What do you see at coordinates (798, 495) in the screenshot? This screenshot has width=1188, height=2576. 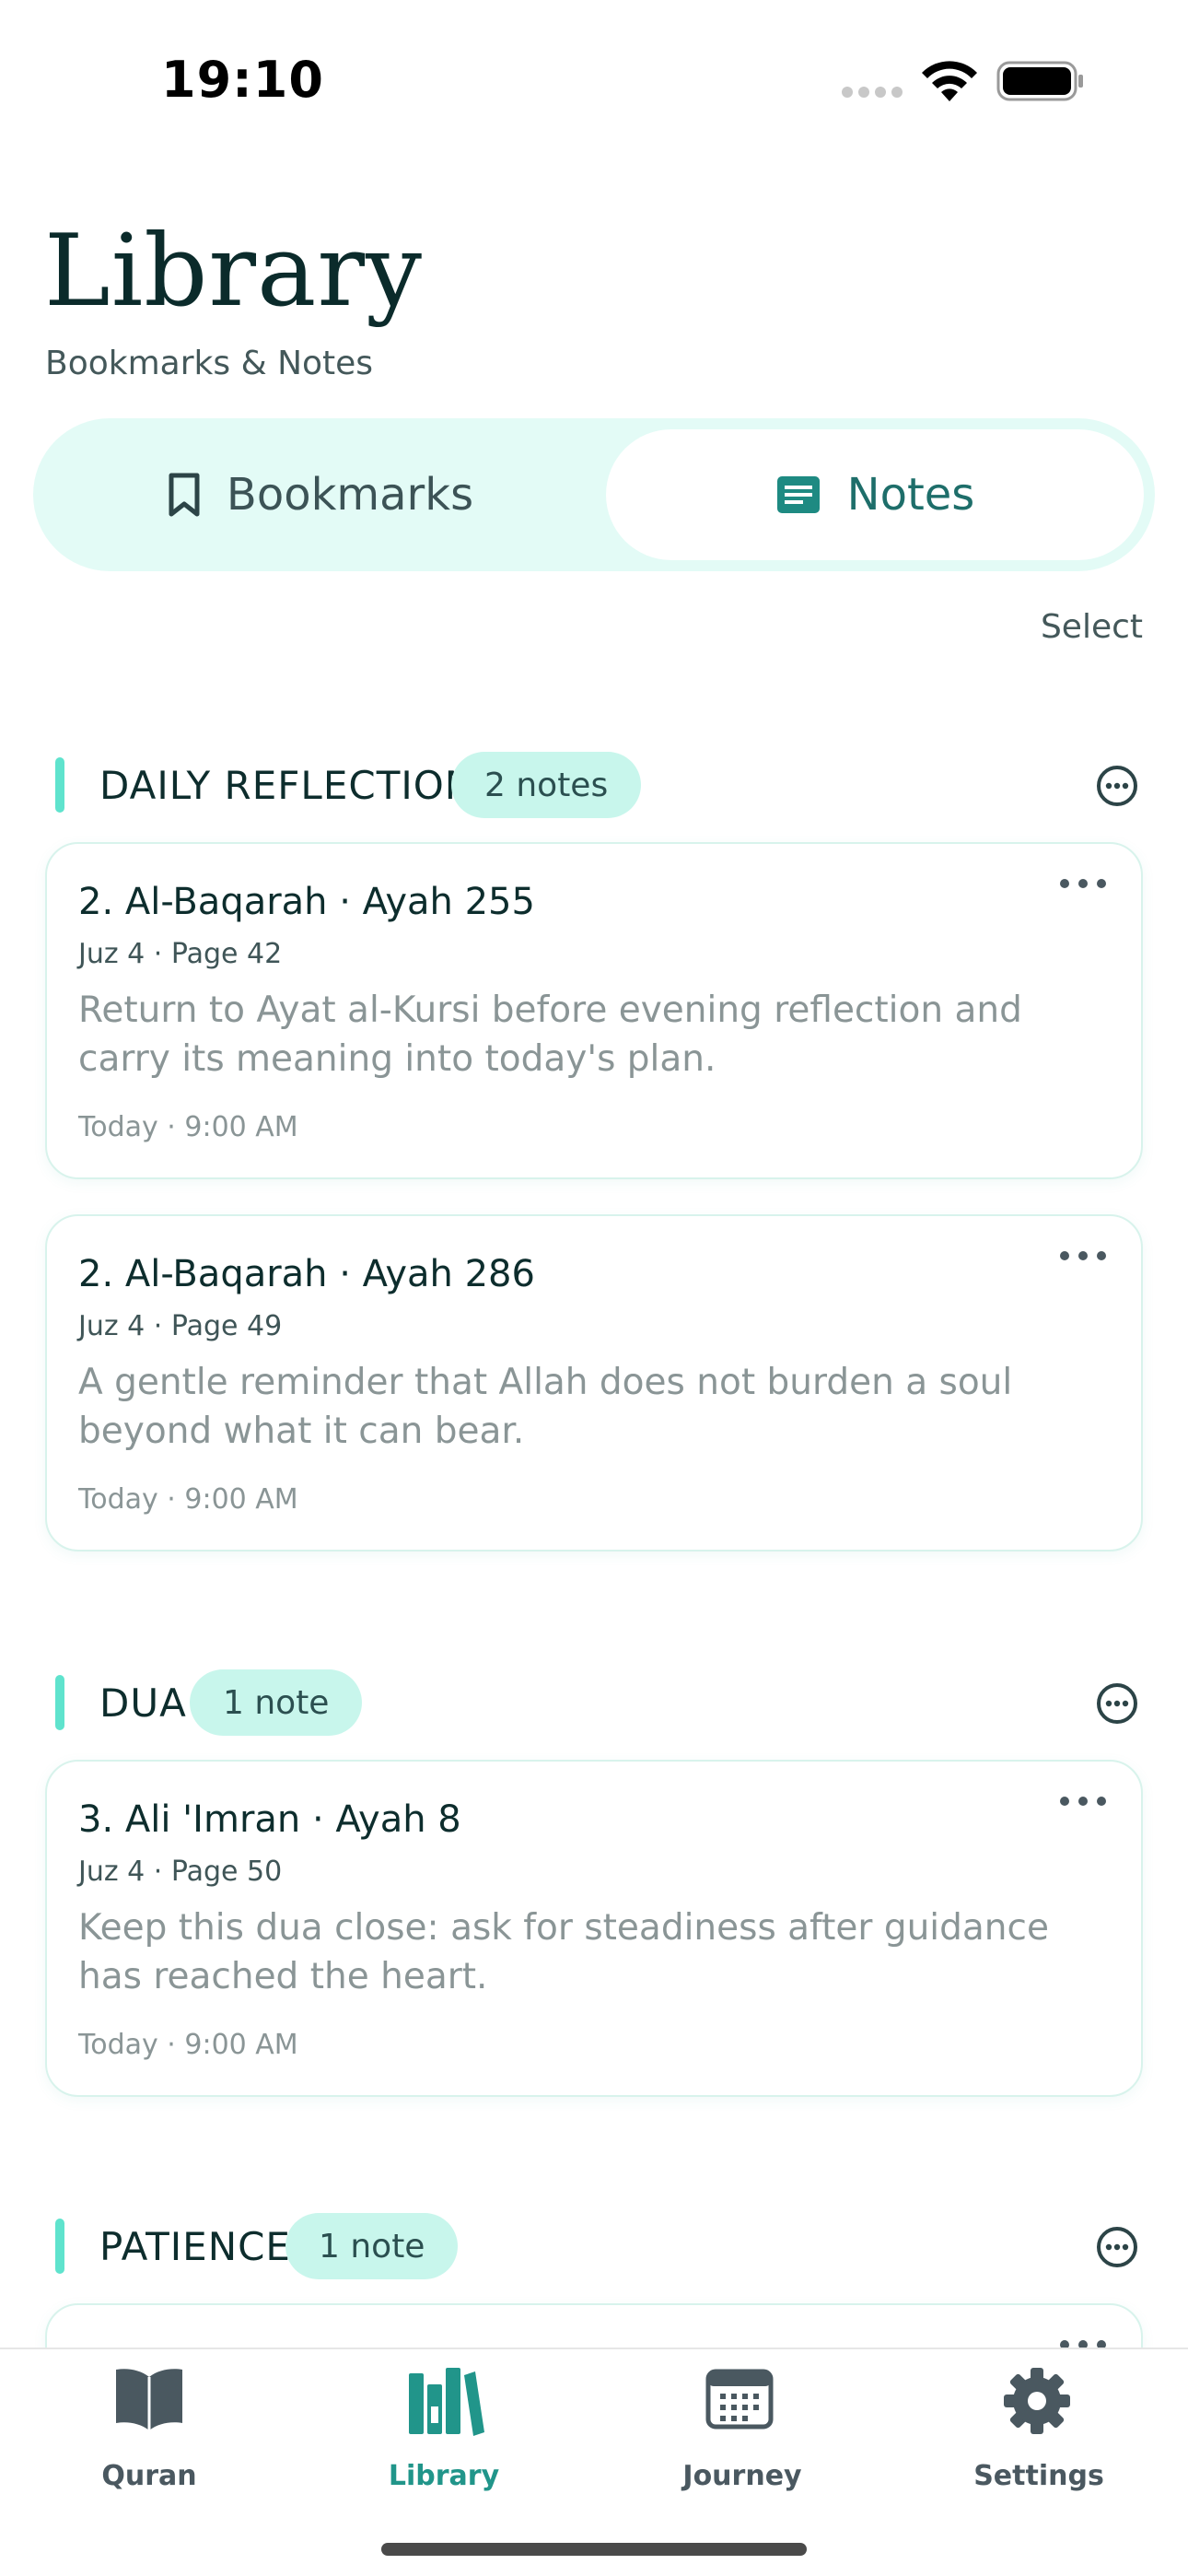 I see `note-icon` at bounding box center [798, 495].